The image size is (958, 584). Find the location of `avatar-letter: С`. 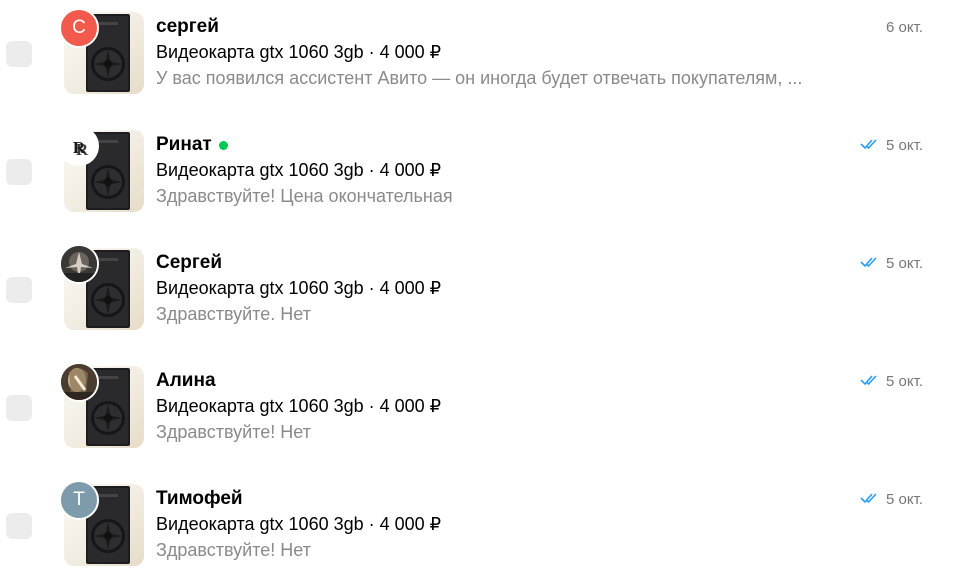

avatar-letter: С is located at coordinates (79, 27).